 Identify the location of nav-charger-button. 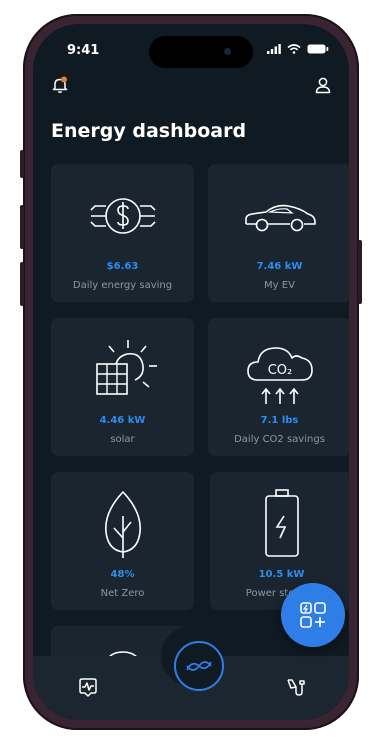
(296, 689).